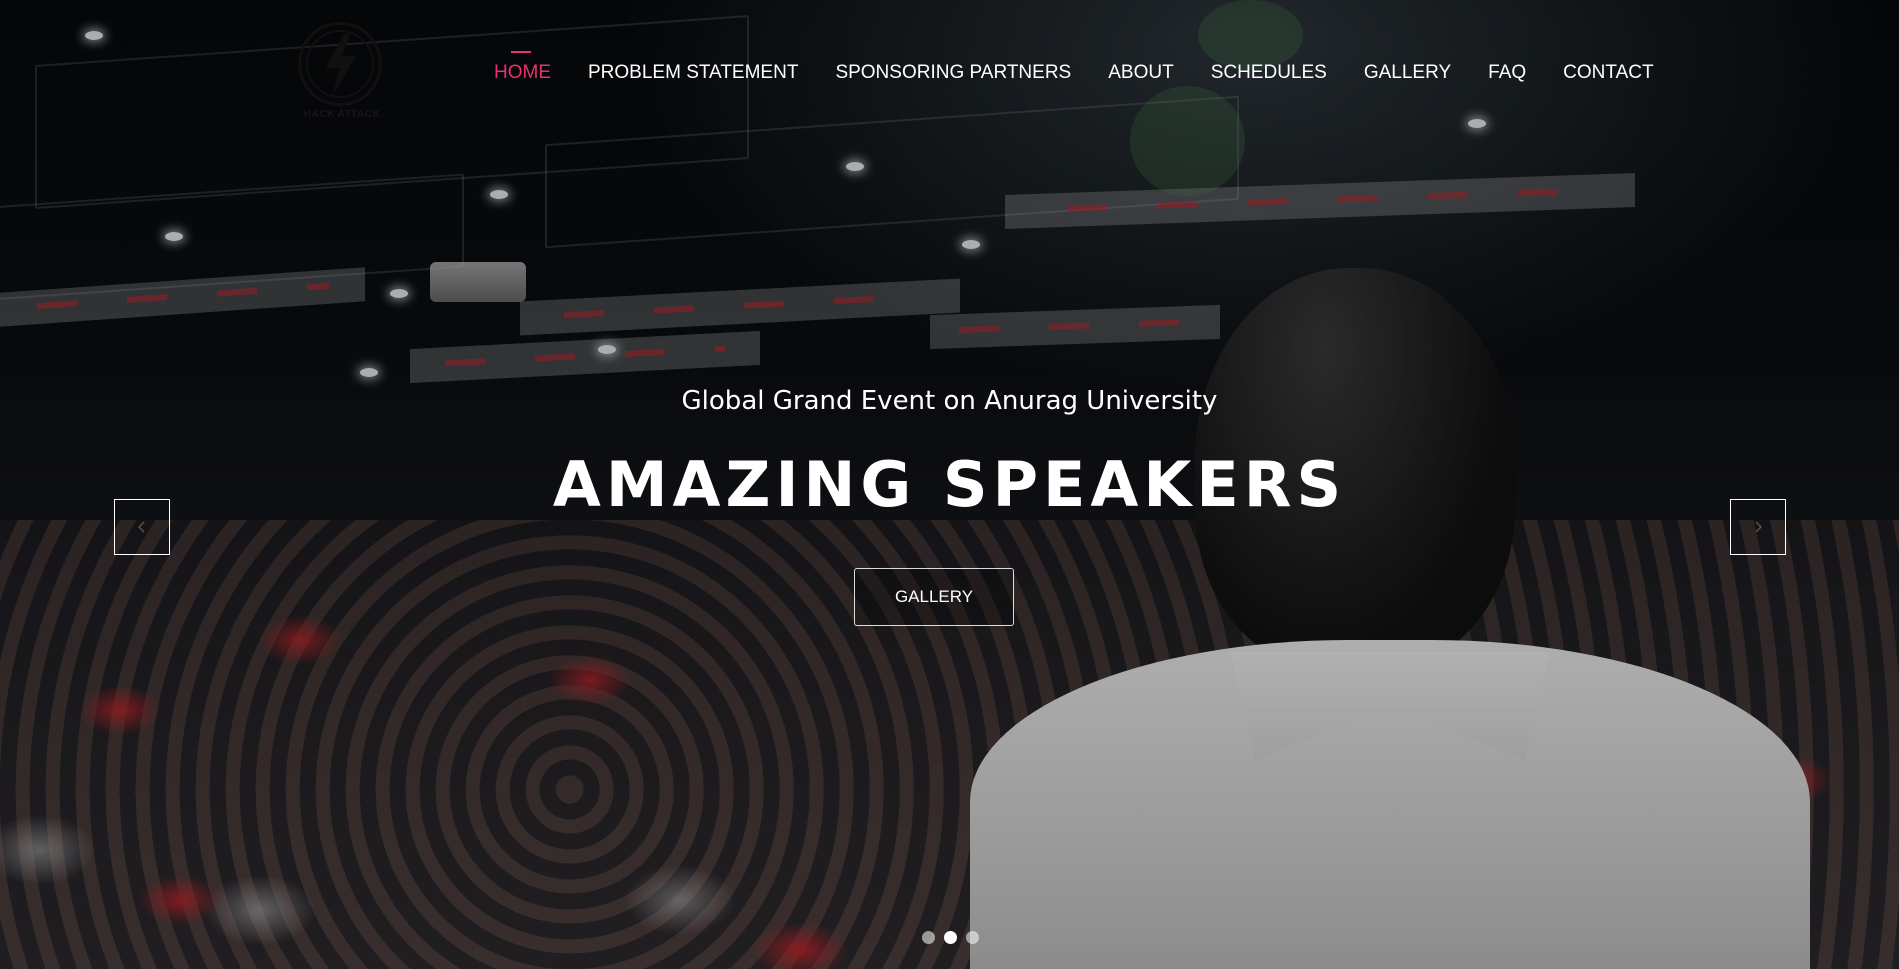  I want to click on nav-item-about: ABOUT, so click(1140, 73).